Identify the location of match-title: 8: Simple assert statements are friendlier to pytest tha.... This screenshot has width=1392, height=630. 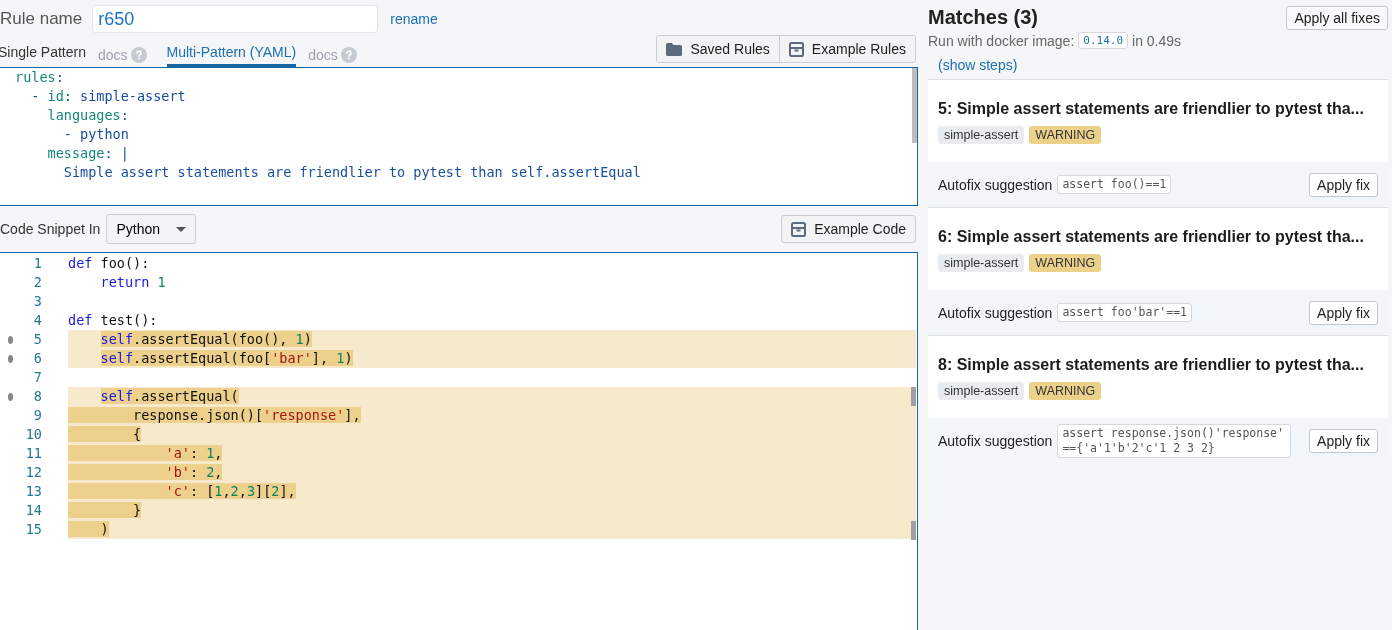
(1151, 365).